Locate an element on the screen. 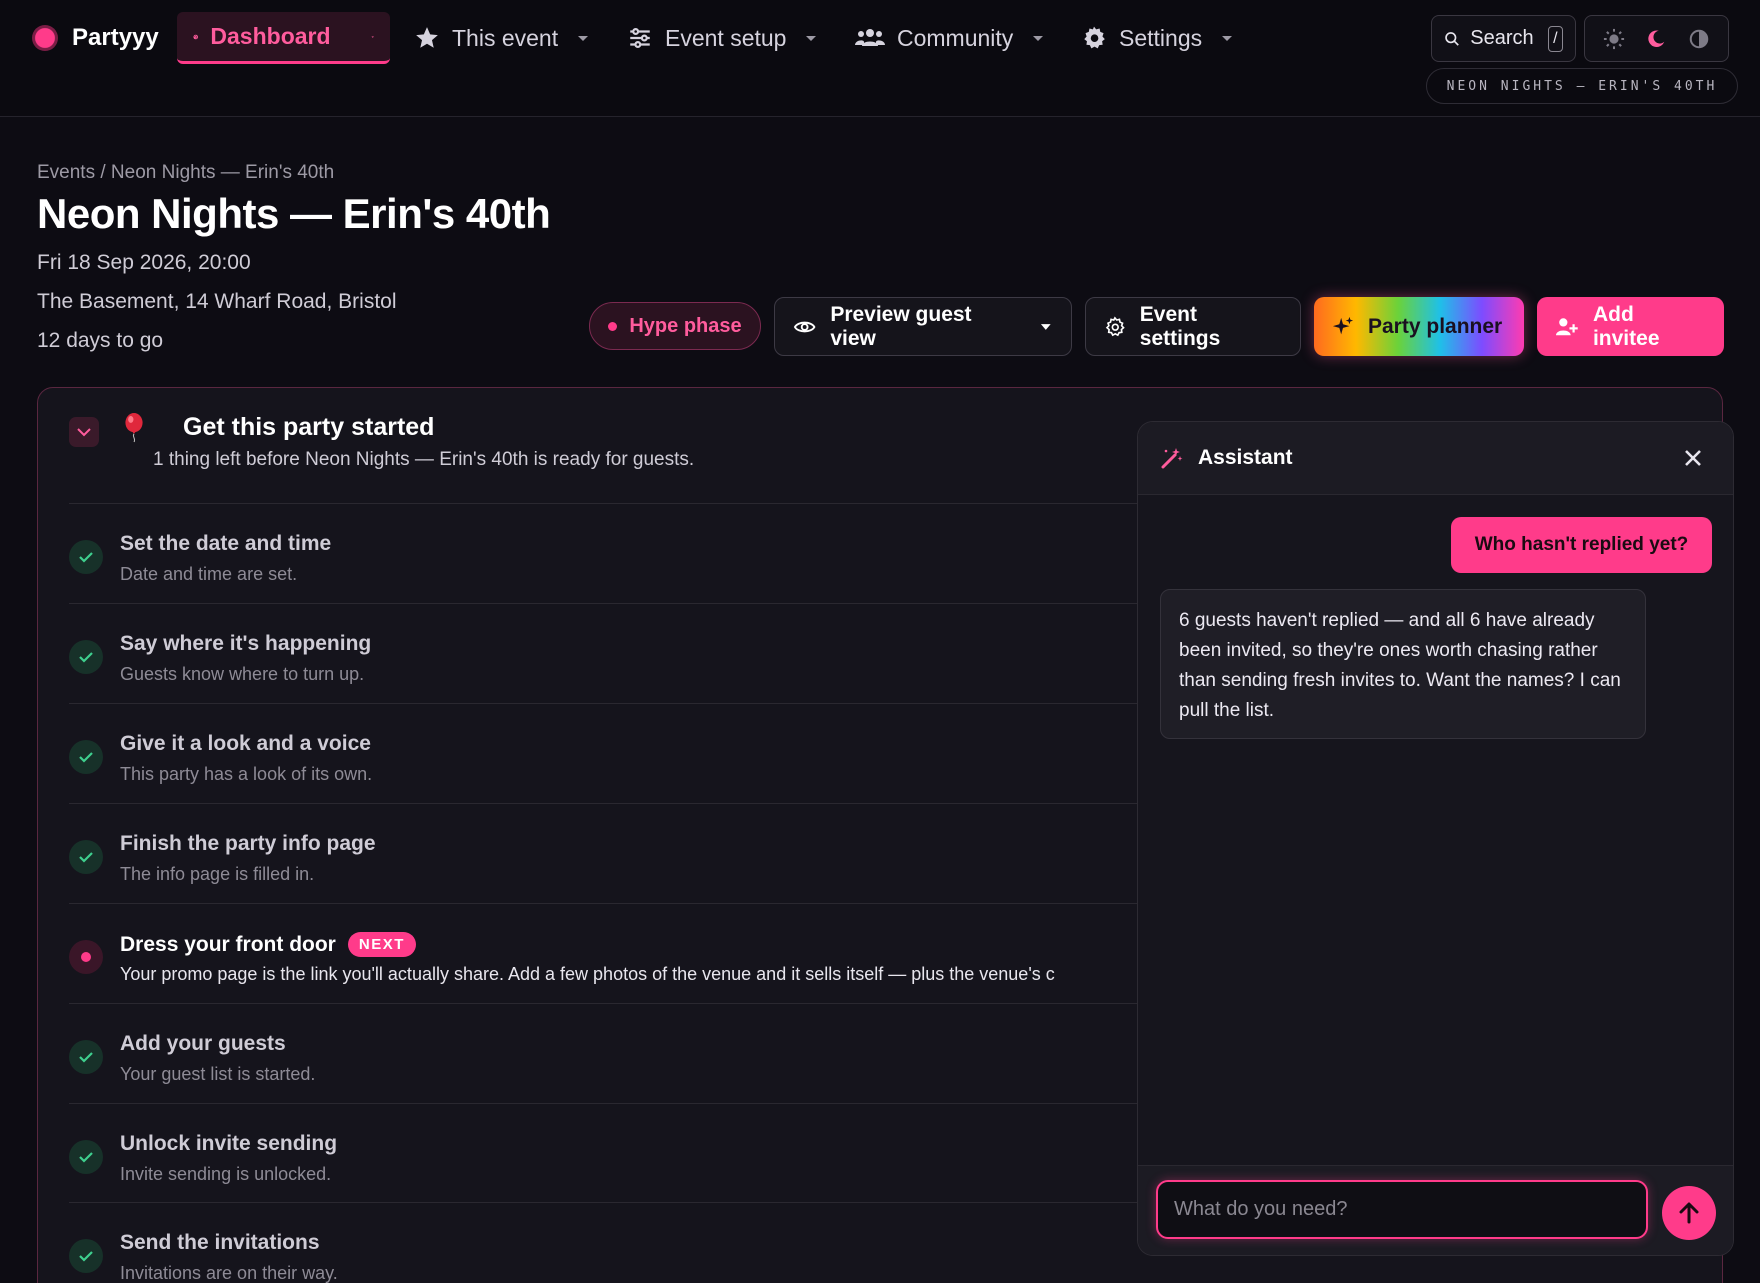 The width and height of the screenshot is (1760, 1283). preview-guest-view-button: Preview guest view is located at coordinates (923, 326).